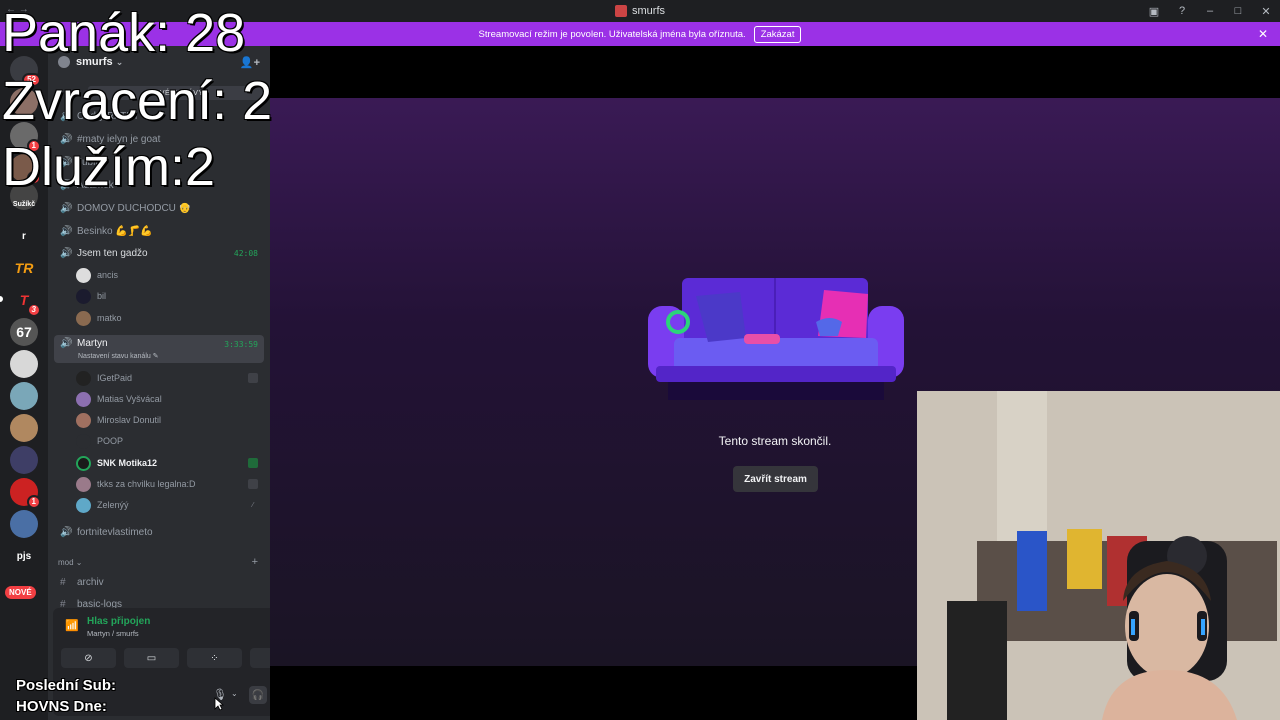 The image size is (1280, 720). Describe the element at coordinates (63, 582) in the screenshot. I see `hash-icon: #` at that location.